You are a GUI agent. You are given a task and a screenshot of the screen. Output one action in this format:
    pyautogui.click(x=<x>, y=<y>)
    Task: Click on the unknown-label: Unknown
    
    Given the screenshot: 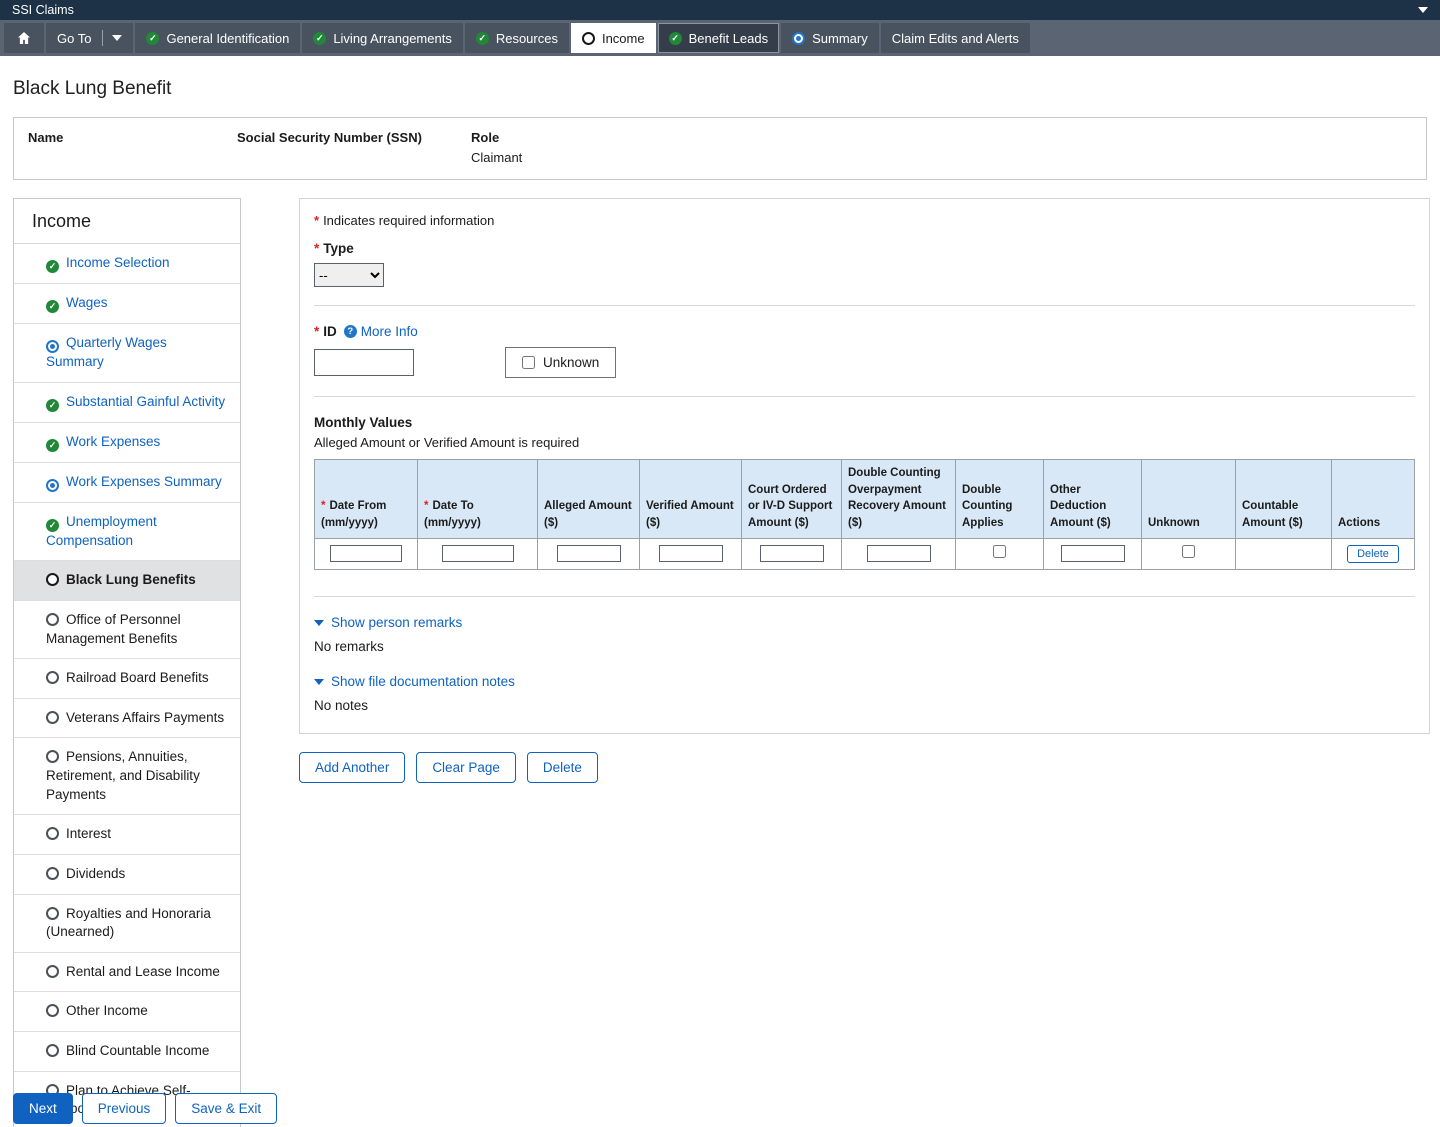 What is the action you would take?
    pyautogui.click(x=571, y=362)
    